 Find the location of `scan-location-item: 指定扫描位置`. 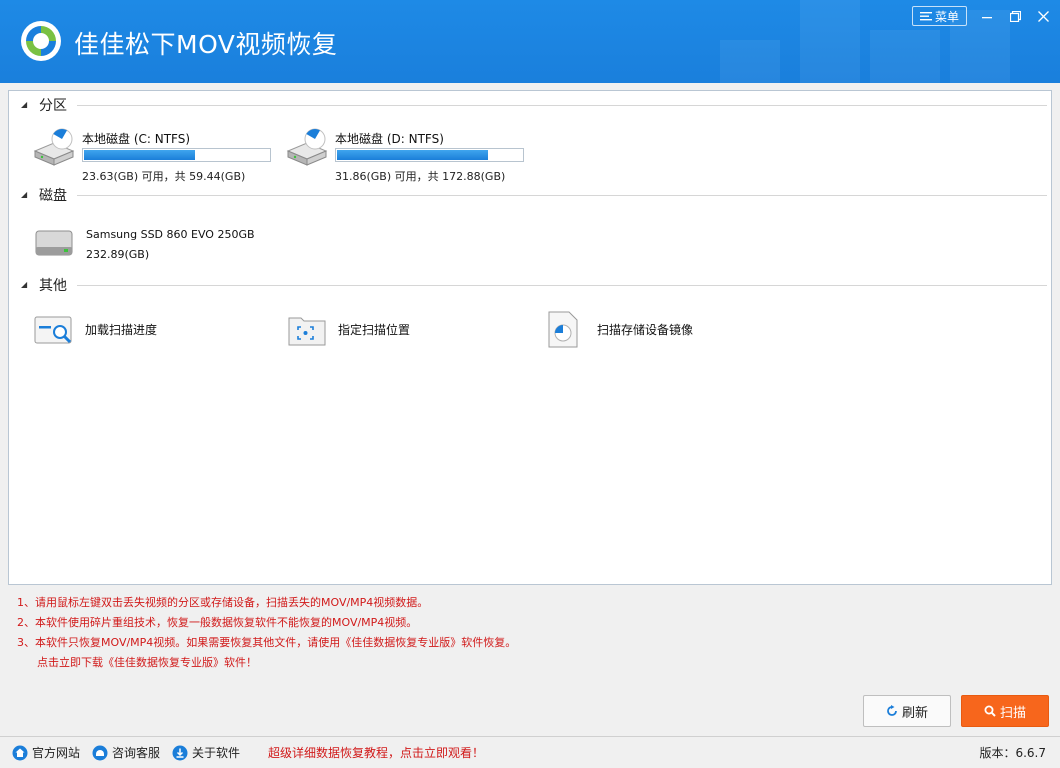

scan-location-item: 指定扫描位置 is located at coordinates (348, 329).